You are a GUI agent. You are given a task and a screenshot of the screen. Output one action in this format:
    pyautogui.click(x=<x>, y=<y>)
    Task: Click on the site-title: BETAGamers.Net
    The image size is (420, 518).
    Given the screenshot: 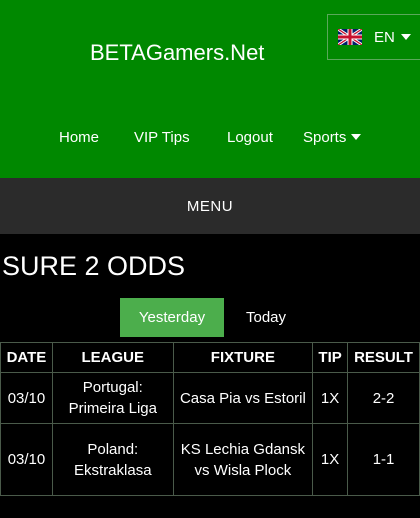 What is the action you would take?
    pyautogui.click(x=177, y=53)
    